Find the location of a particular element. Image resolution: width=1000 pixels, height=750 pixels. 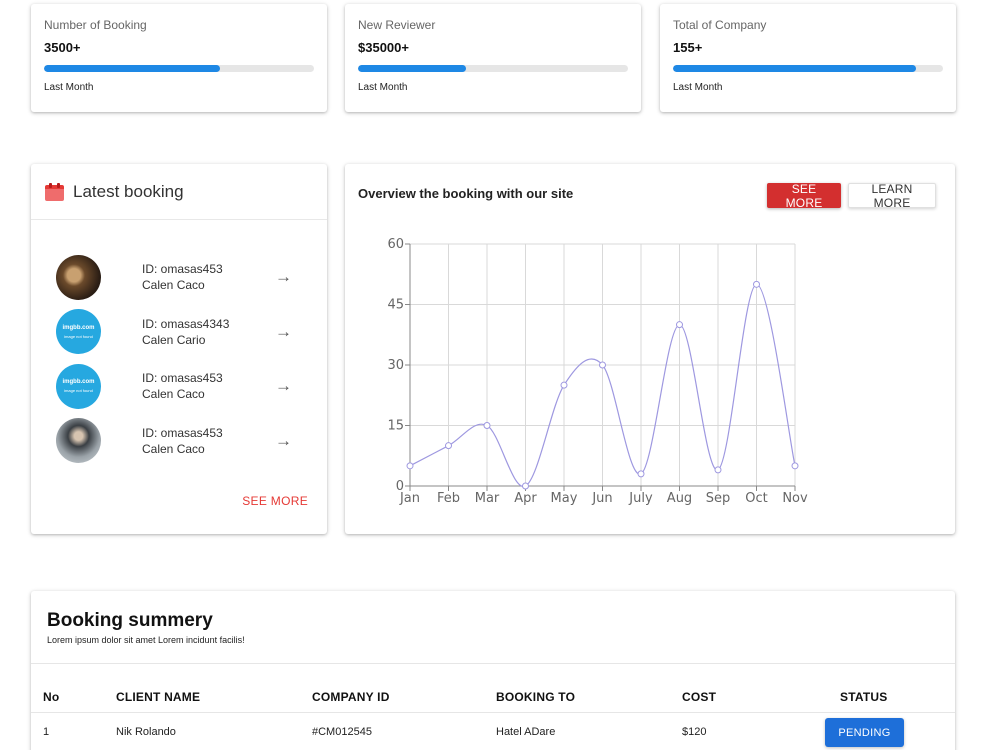

cell-company-id: #CM012545 is located at coordinates (342, 732).